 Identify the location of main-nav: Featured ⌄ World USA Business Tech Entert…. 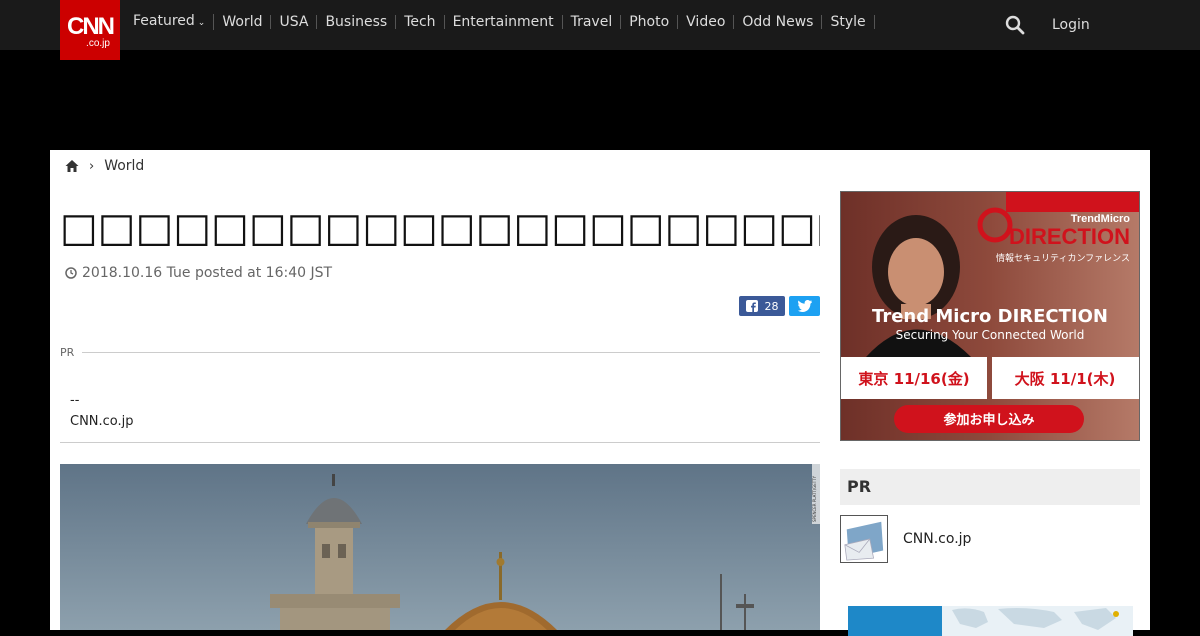
(500, 22).